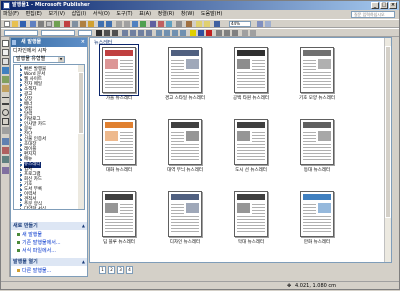  I want to click on oval-tool-icon, so click(5, 112).